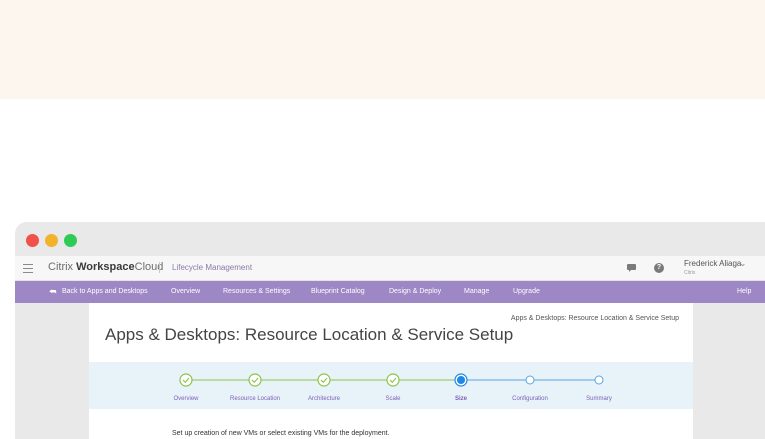 The image size is (765, 439). I want to click on zoom-window-button, so click(70, 240).